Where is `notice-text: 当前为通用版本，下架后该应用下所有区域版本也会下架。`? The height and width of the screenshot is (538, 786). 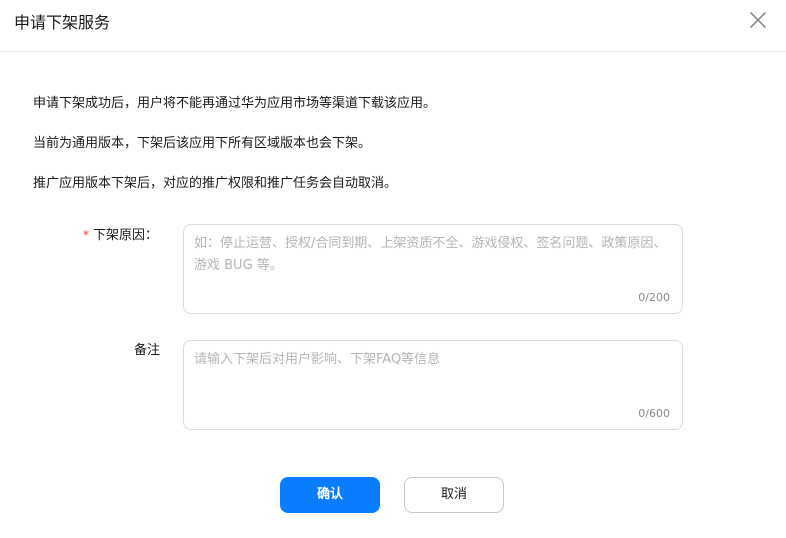 notice-text: 当前为通用版本，下架后该应用下所有区域版本也会下架。 is located at coordinates (202, 143).